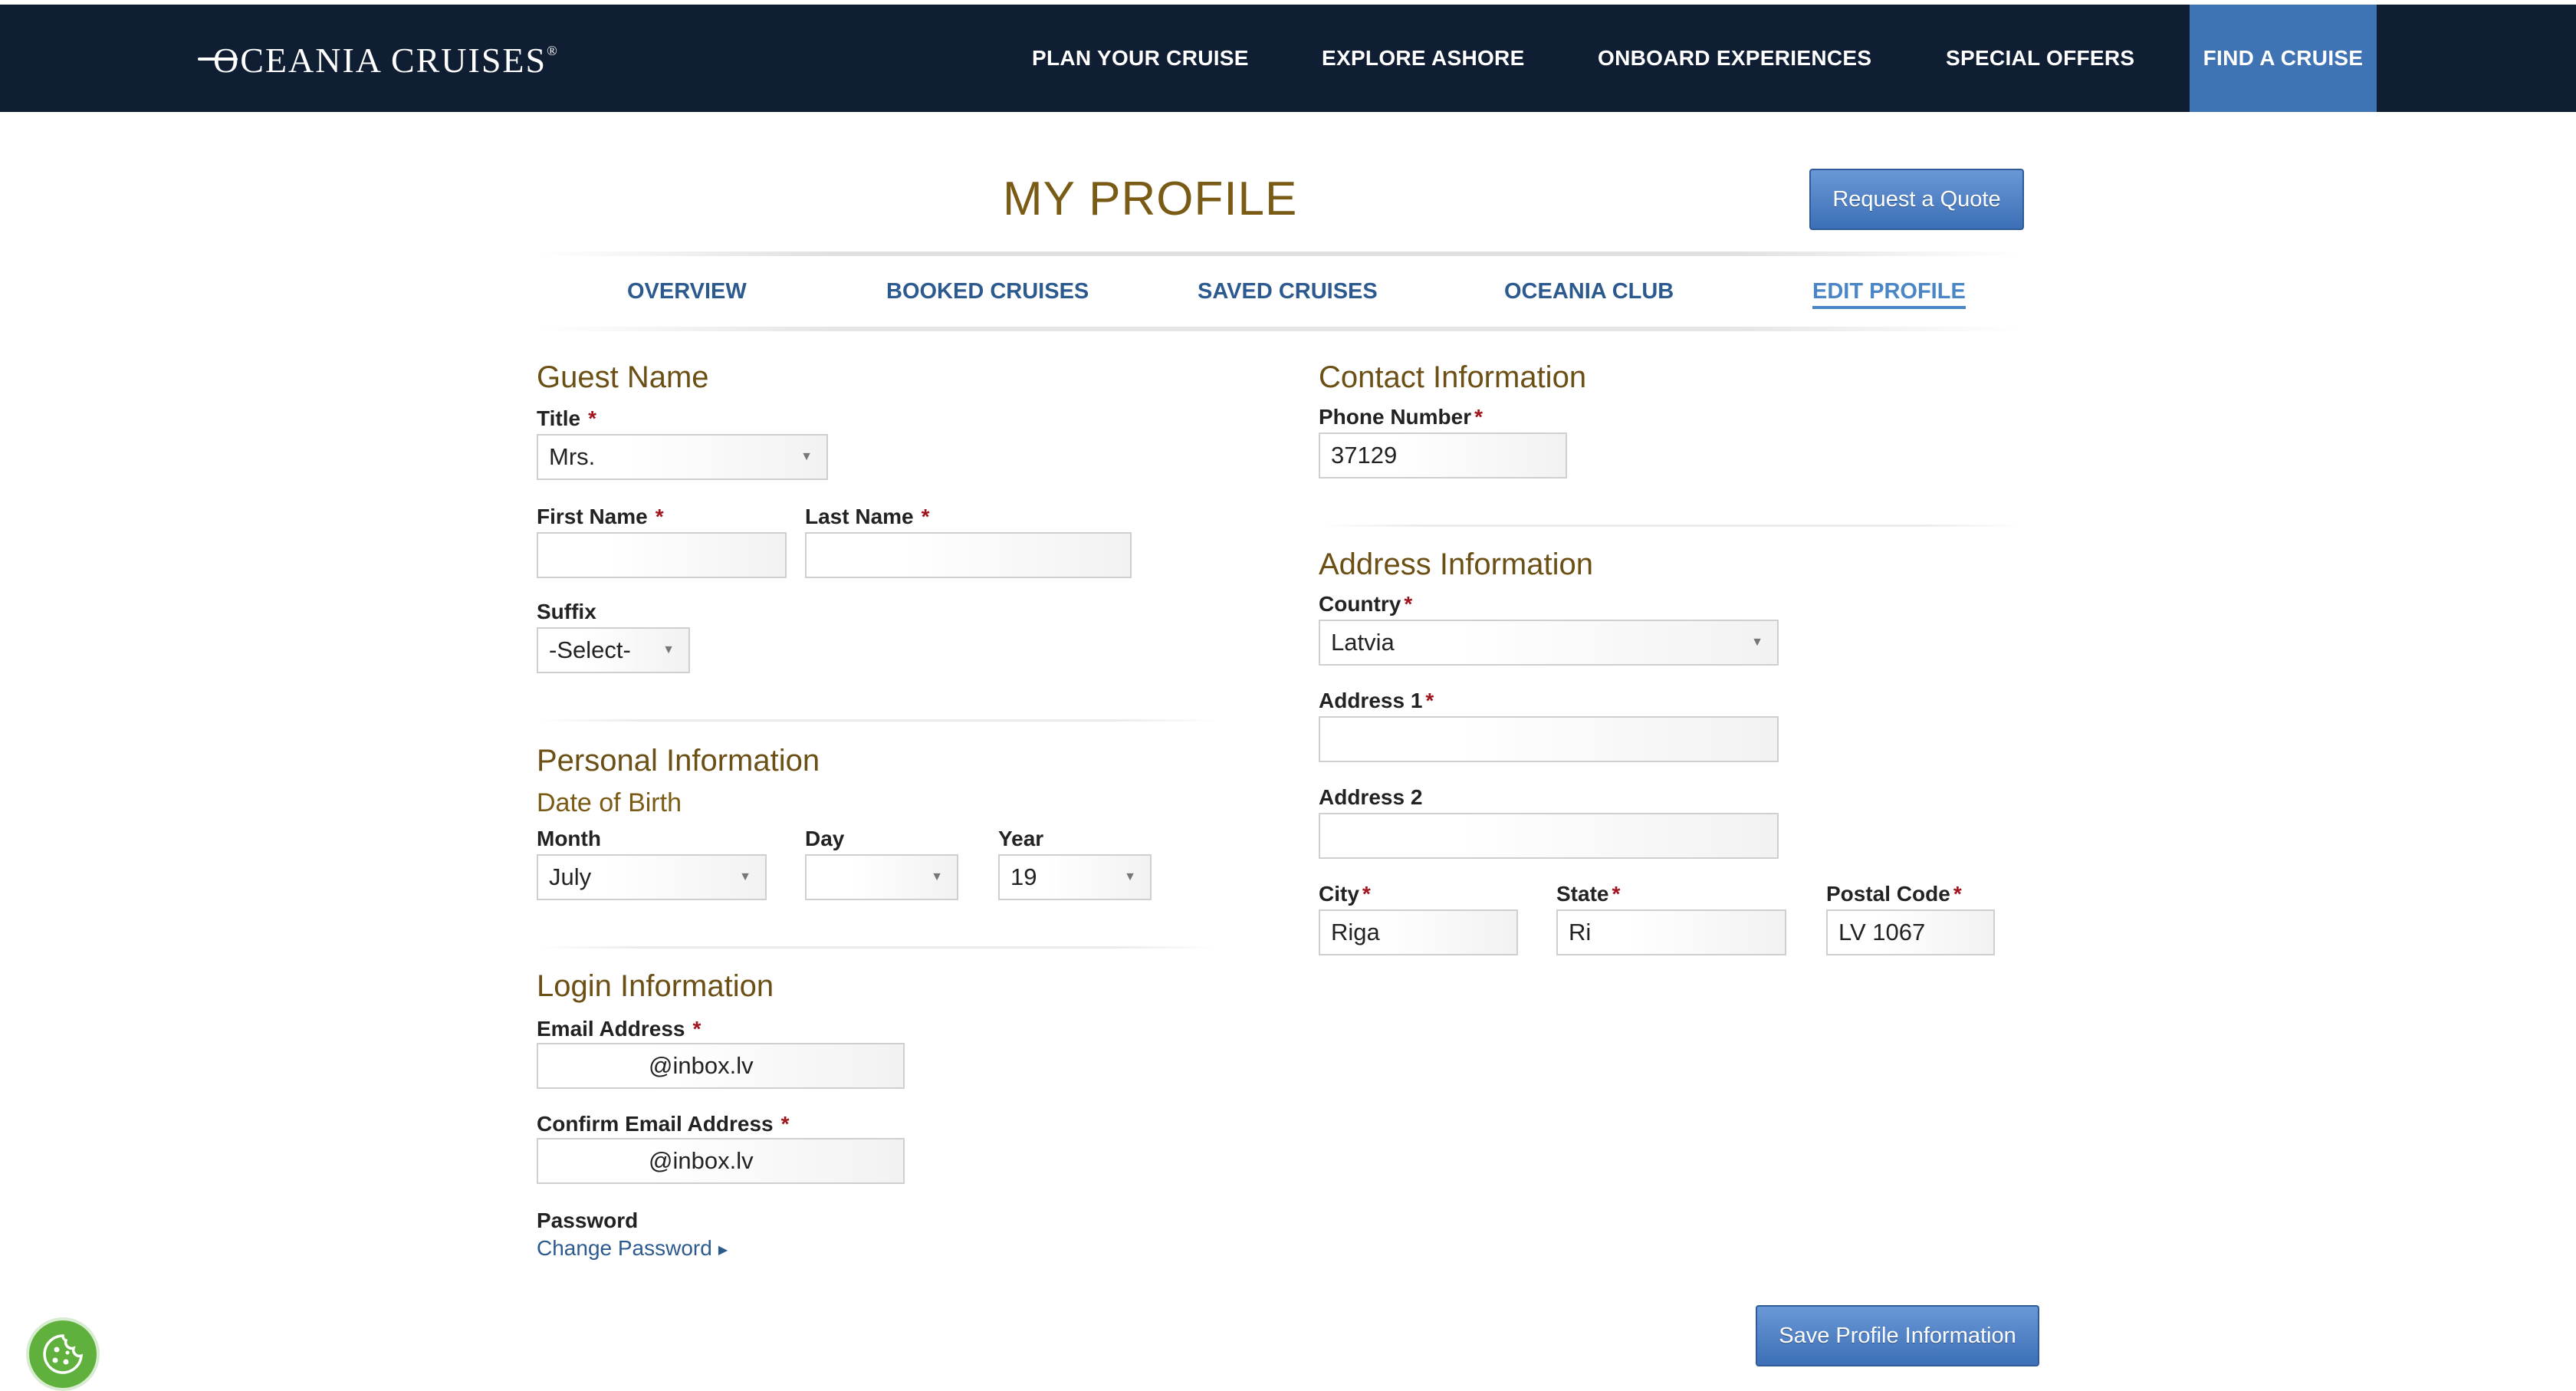  I want to click on logo-swoosh-icon, so click(218, 59).